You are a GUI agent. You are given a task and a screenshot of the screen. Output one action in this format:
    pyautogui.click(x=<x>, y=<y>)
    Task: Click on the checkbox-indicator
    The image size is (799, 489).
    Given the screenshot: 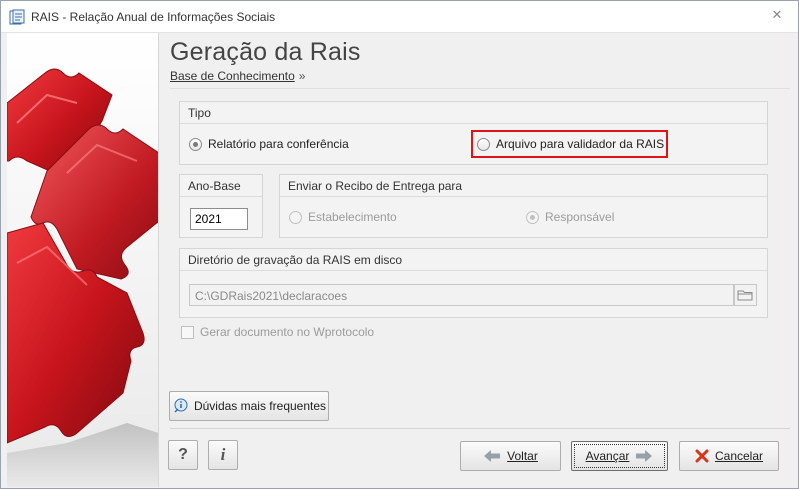 What is the action you would take?
    pyautogui.click(x=187, y=332)
    